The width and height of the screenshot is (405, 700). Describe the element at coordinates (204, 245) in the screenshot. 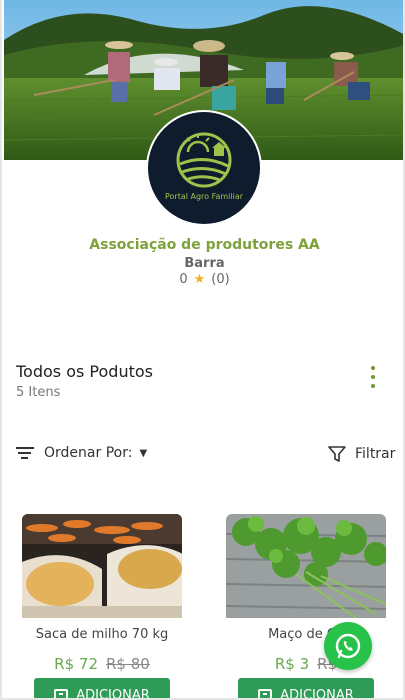

I see `store-name: Associação de produtores AA` at that location.